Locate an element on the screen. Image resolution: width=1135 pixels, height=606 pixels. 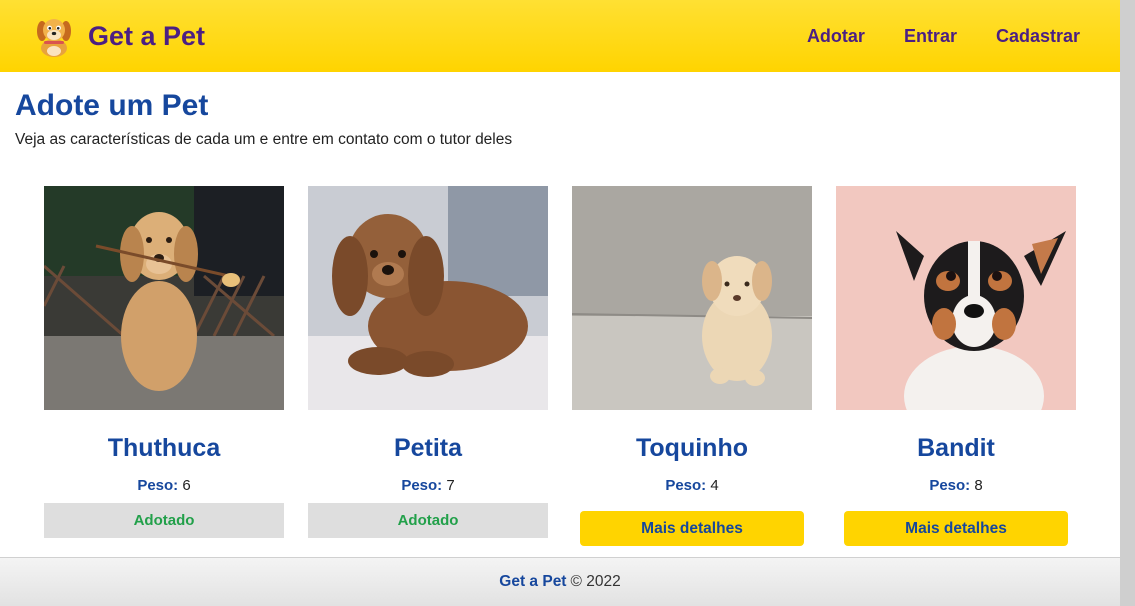
brand: Get a Pet is located at coordinates (119, 36).